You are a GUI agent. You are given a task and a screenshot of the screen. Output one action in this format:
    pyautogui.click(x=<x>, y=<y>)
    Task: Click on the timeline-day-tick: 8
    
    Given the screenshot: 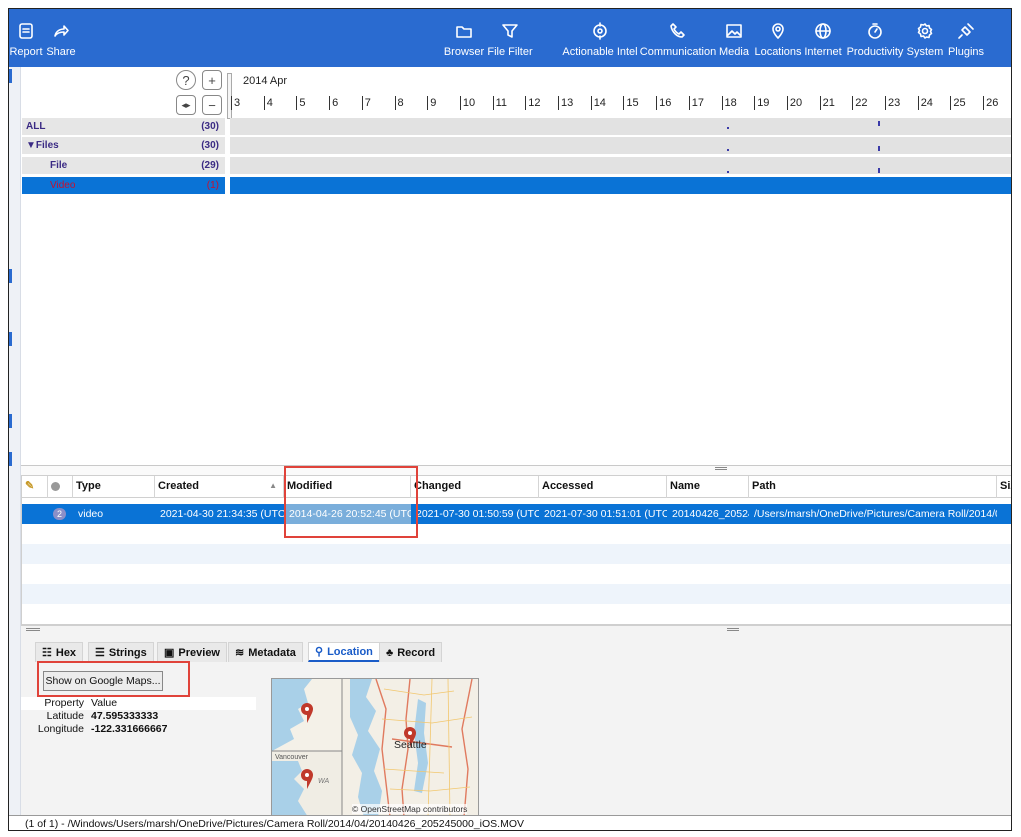 What is the action you would take?
    pyautogui.click(x=399, y=103)
    